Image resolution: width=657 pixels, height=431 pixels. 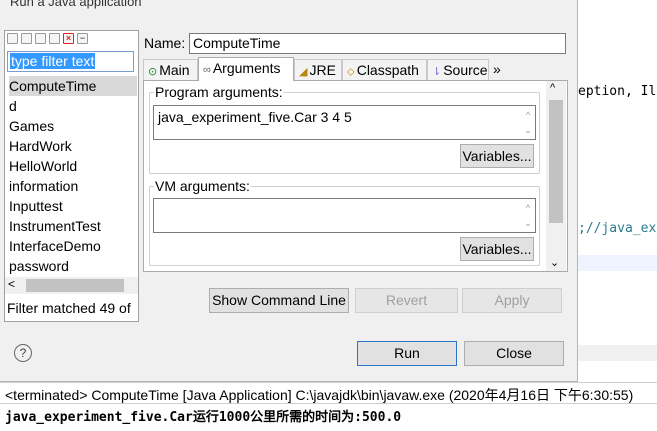 I want to click on source-icon: ⇂, so click(x=437, y=72).